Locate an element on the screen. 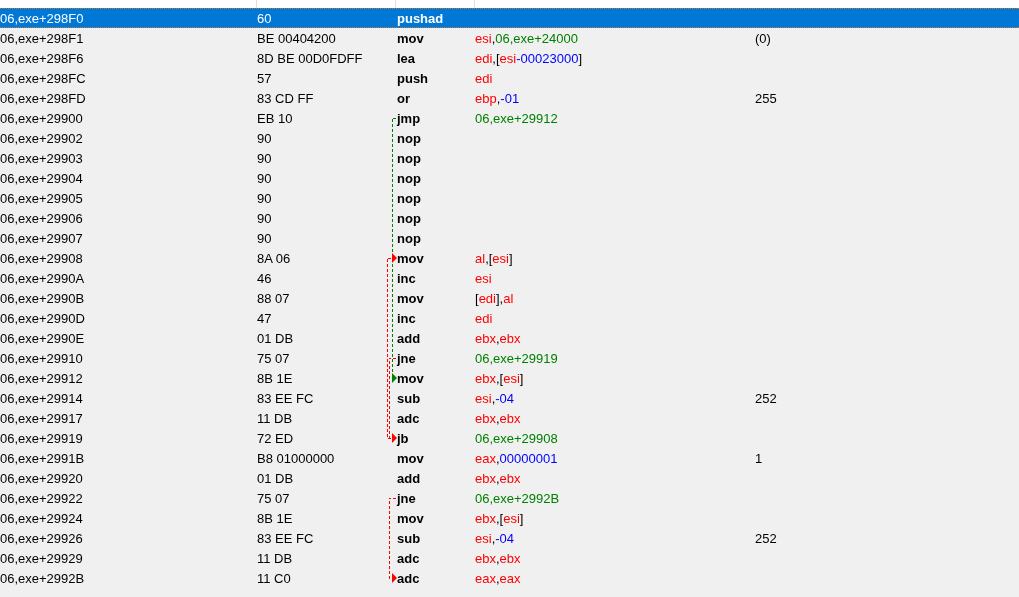 This screenshot has width=1019, height=597. address-cell: 06,exe+2991B is located at coordinates (42, 458).